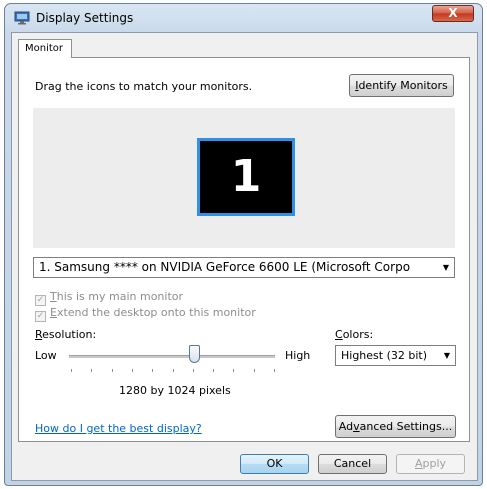  I want to click on identify-label: dentify Monitors, so click(403, 85).